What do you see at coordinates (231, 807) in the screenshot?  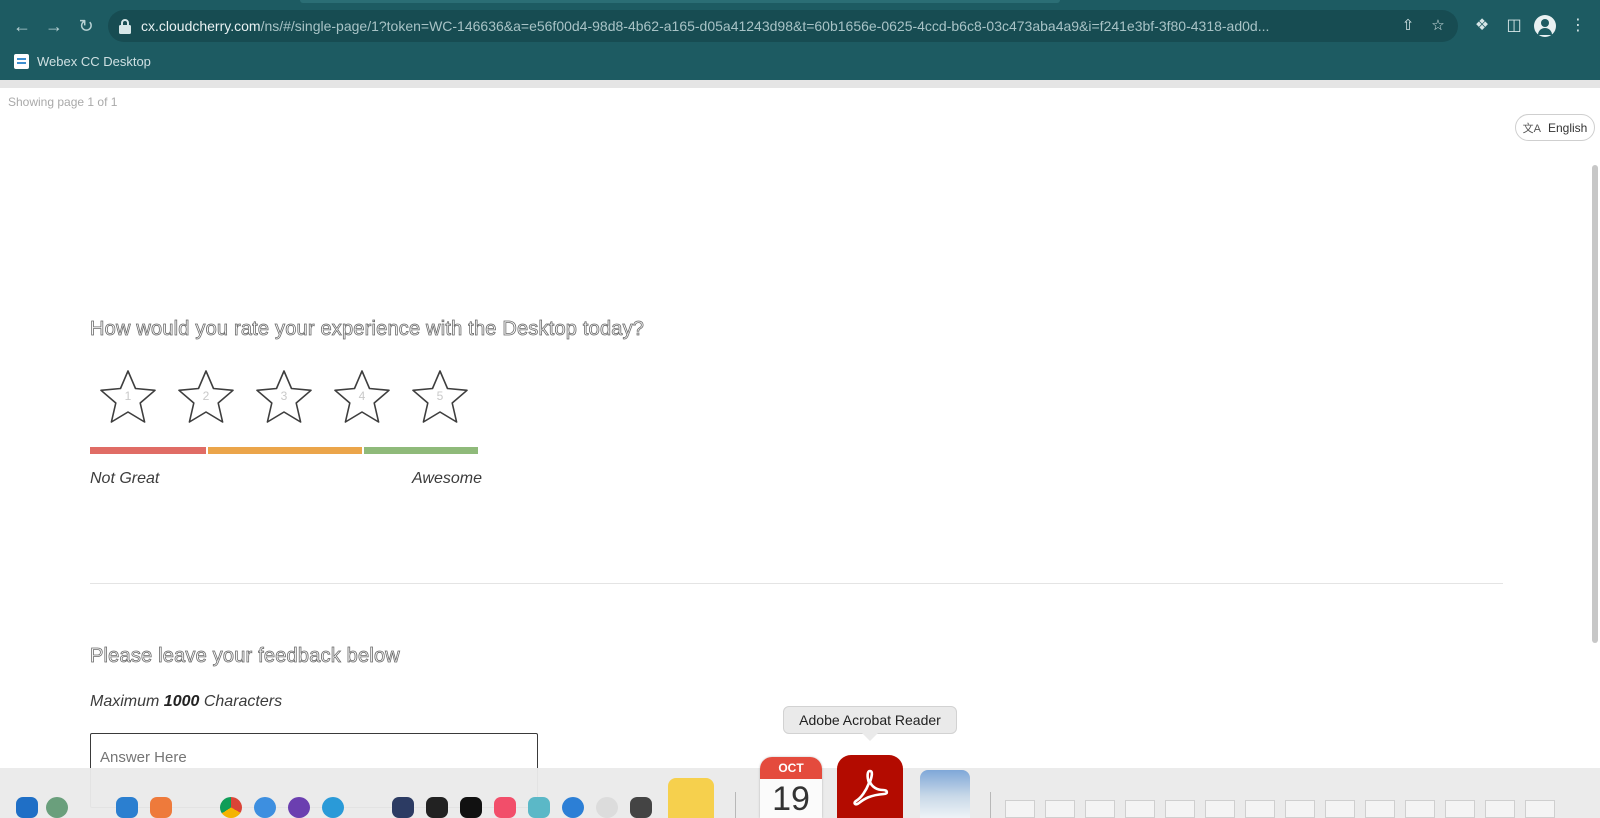 I see `chrome-app-icon` at bounding box center [231, 807].